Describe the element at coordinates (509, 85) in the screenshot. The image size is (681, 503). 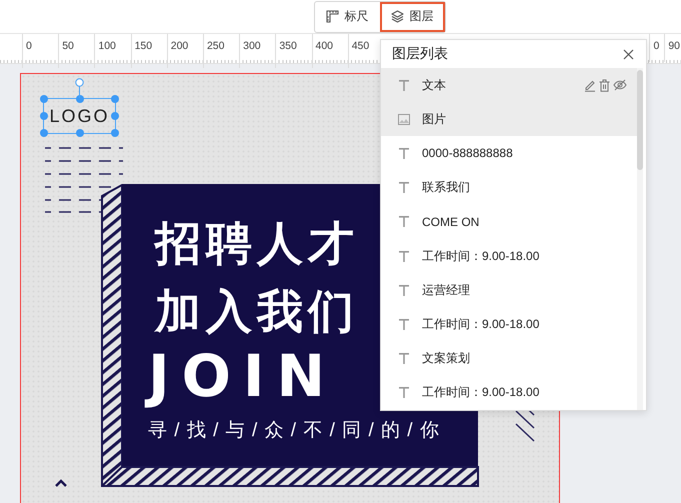
I see `layer-item: 文本` at that location.